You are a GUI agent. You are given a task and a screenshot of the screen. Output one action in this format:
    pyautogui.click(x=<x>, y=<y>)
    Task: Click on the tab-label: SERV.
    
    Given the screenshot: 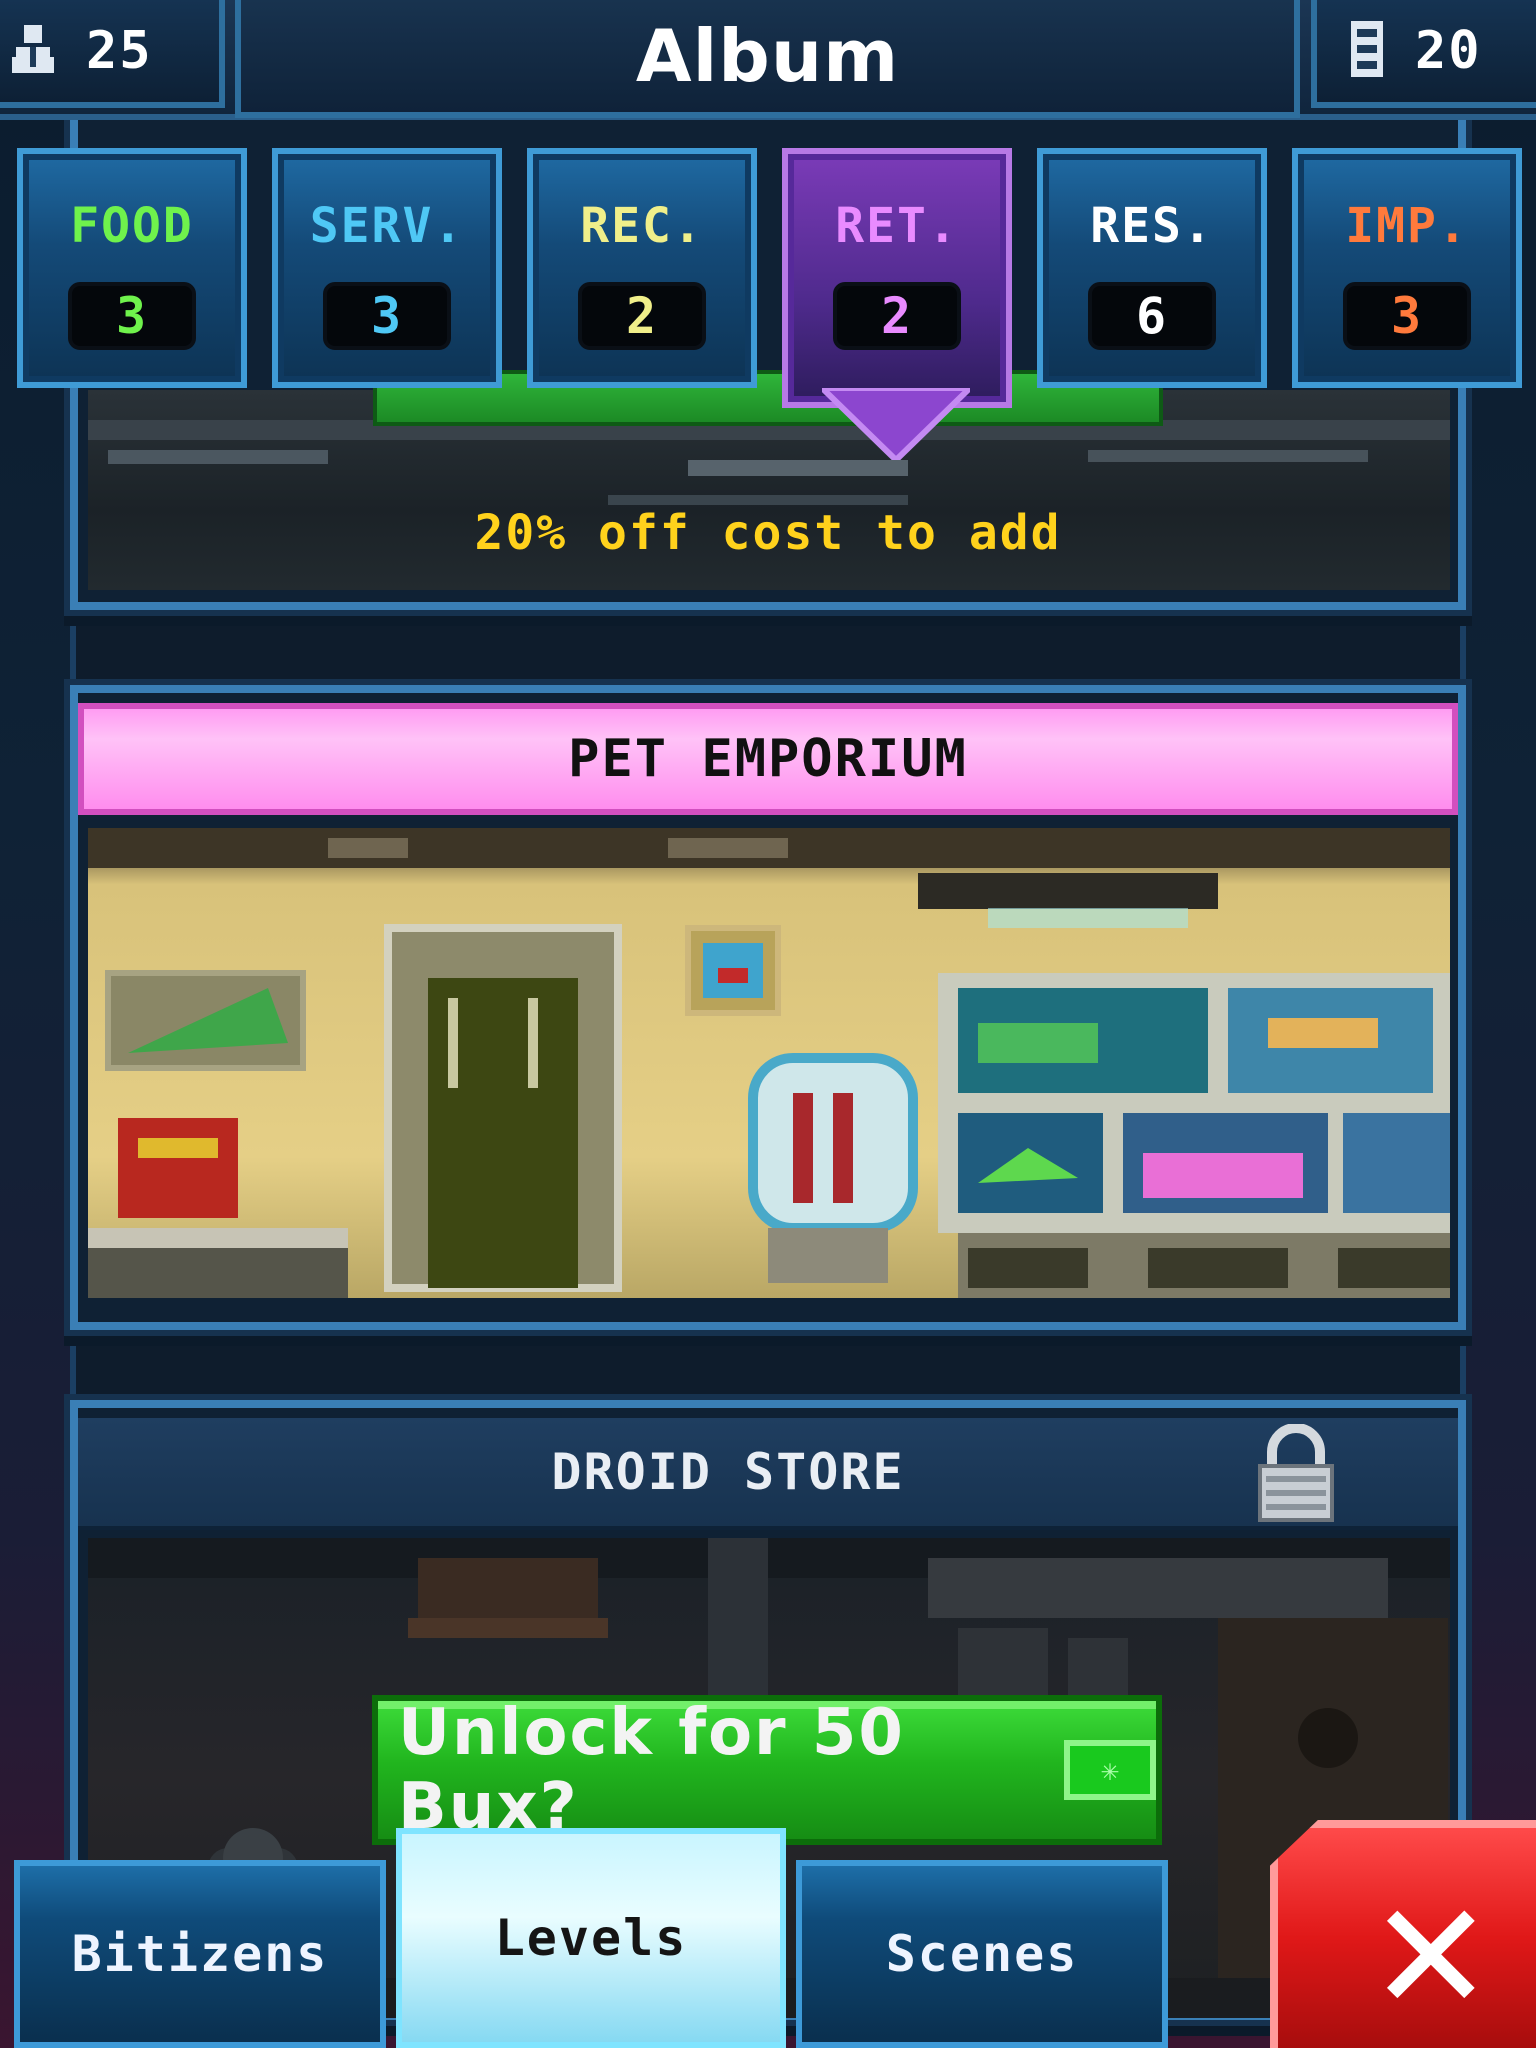 What is the action you would take?
    pyautogui.click(x=387, y=226)
    